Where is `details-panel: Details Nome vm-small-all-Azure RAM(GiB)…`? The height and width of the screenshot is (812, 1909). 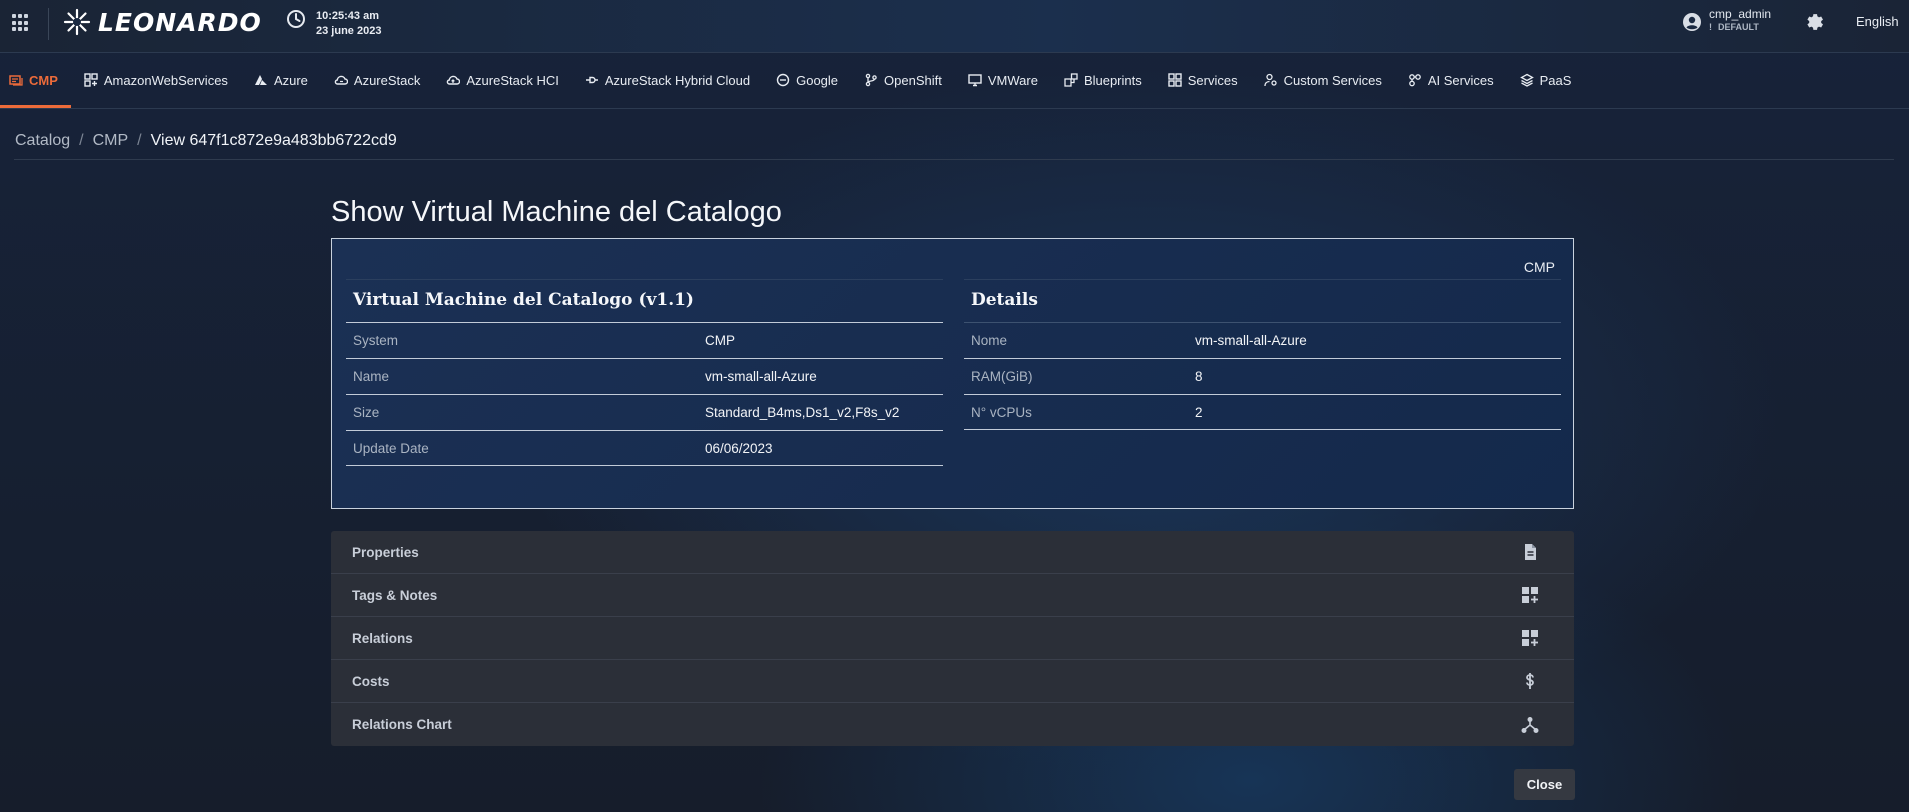 details-panel: Details Nome vm-small-all-Azure RAM(GiB)… is located at coordinates (1262, 354).